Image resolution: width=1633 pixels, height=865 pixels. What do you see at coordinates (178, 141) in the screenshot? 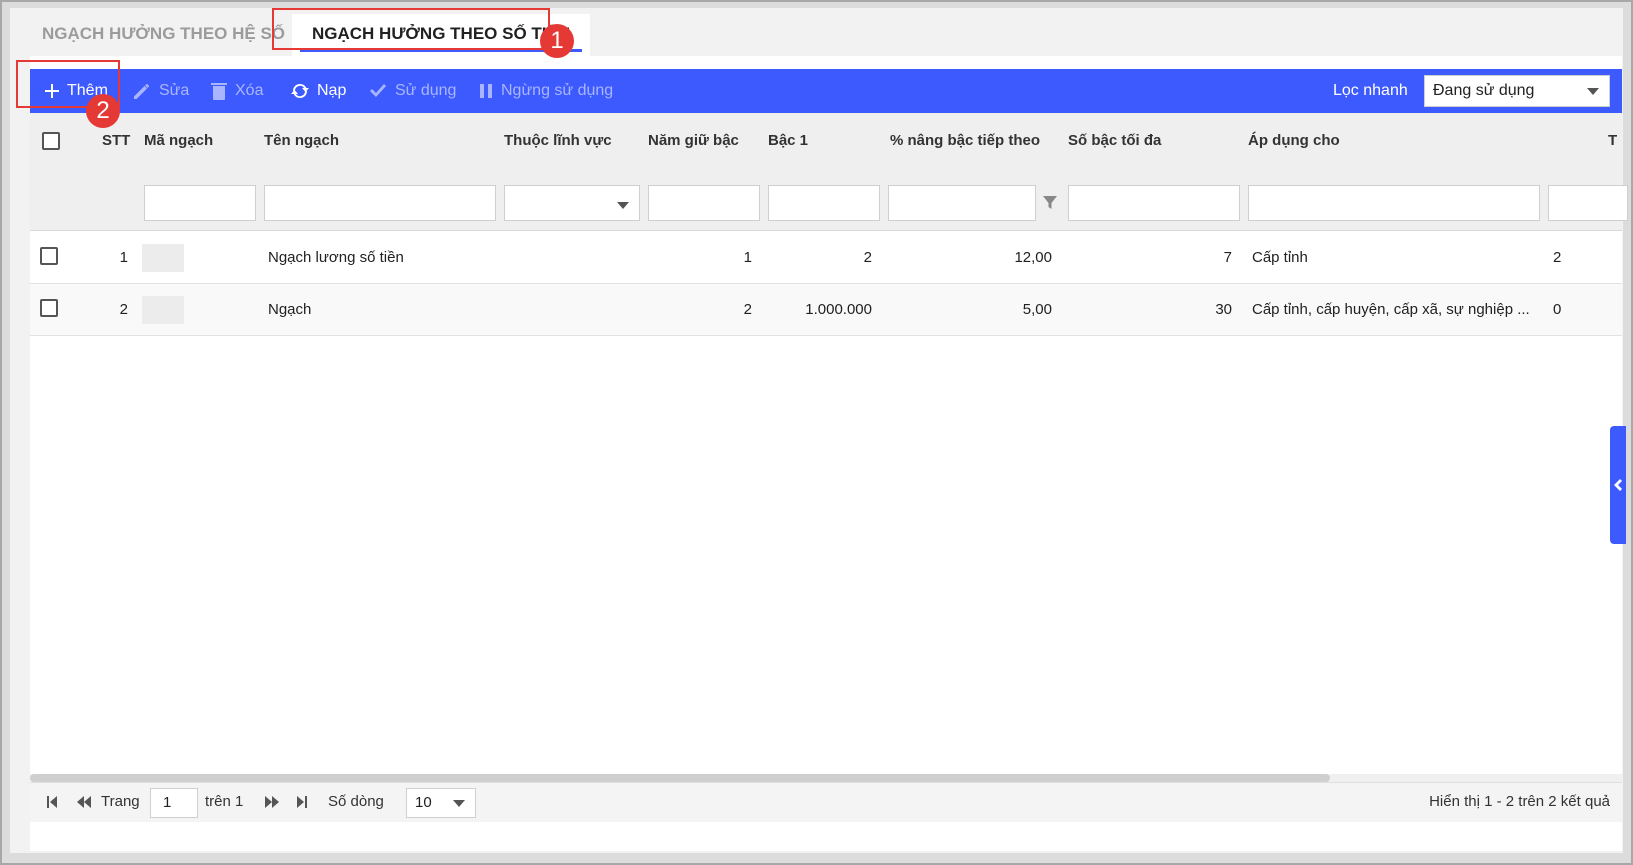
I see `column-header-code: Mã ngạch` at bounding box center [178, 141].